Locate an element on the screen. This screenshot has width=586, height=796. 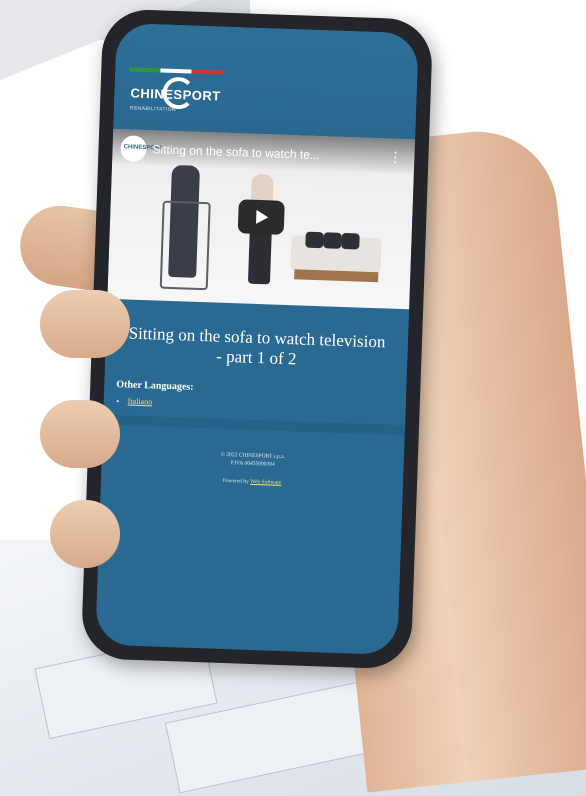
language-item: Italiano is located at coordinates (267, 406).